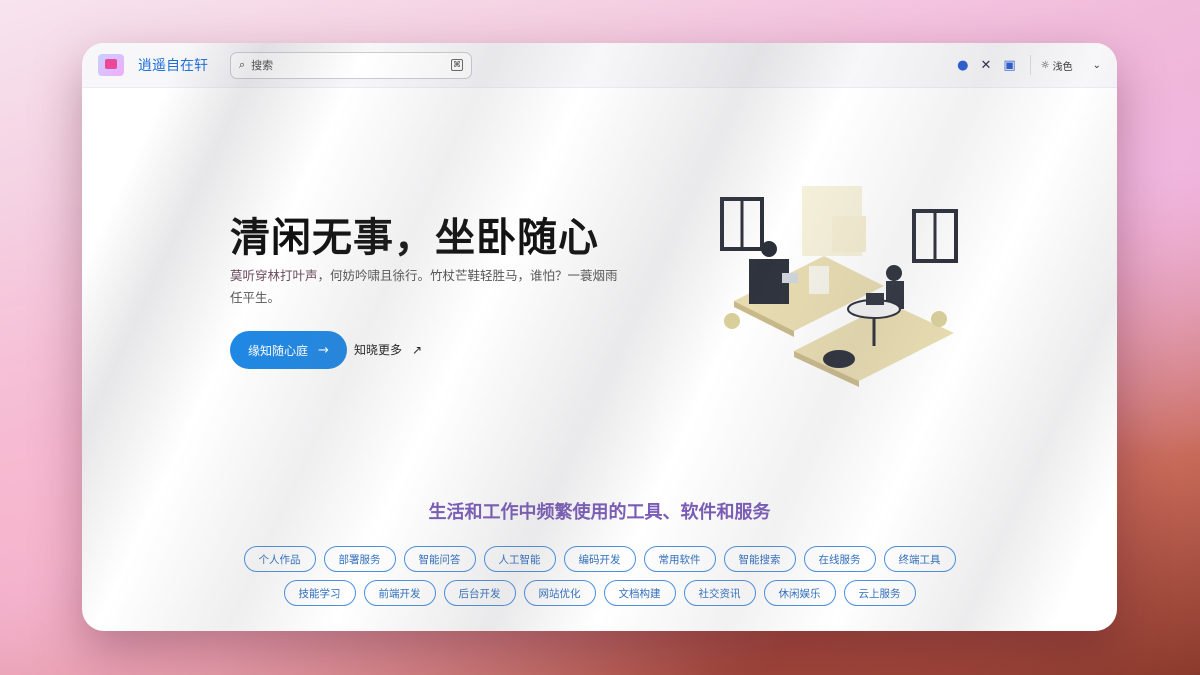 The height and width of the screenshot is (675, 1200). What do you see at coordinates (417, 349) in the screenshot?
I see `external-link-icon: ↗` at bounding box center [417, 349].